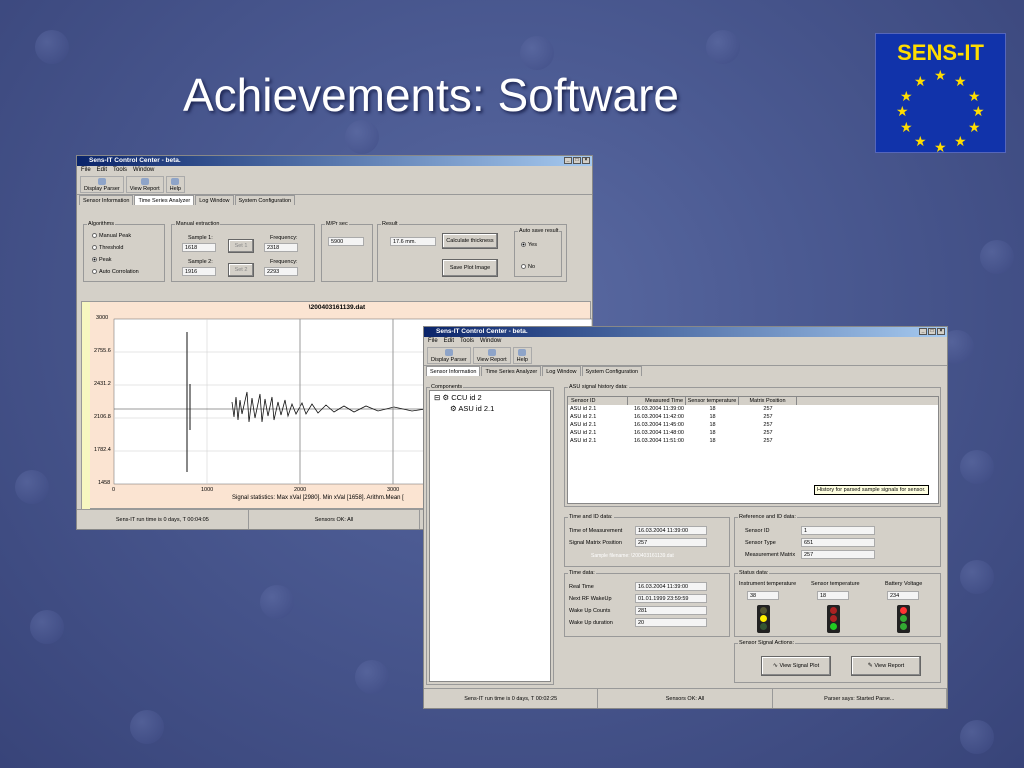 This screenshot has width=1024, height=768. What do you see at coordinates (115, 272) in the screenshot?
I see `radio-auto-corrolation: Auto Corrolation` at bounding box center [115, 272].